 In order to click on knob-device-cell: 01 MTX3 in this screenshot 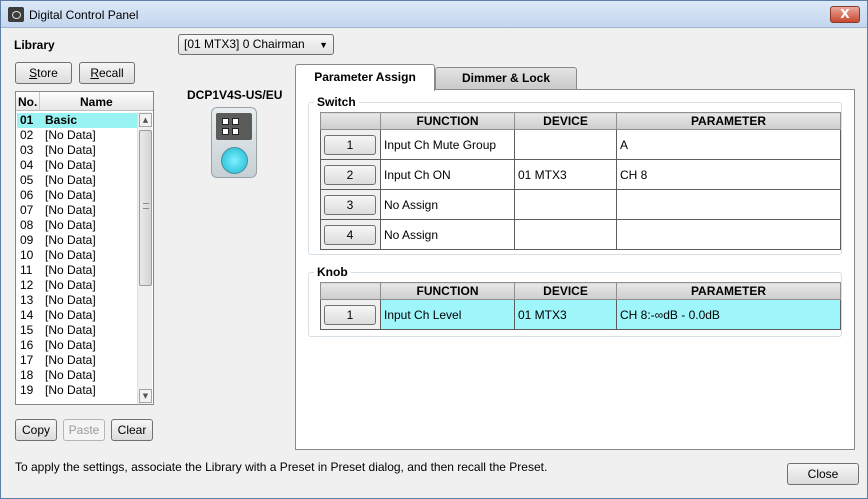, I will do `click(565, 314)`.